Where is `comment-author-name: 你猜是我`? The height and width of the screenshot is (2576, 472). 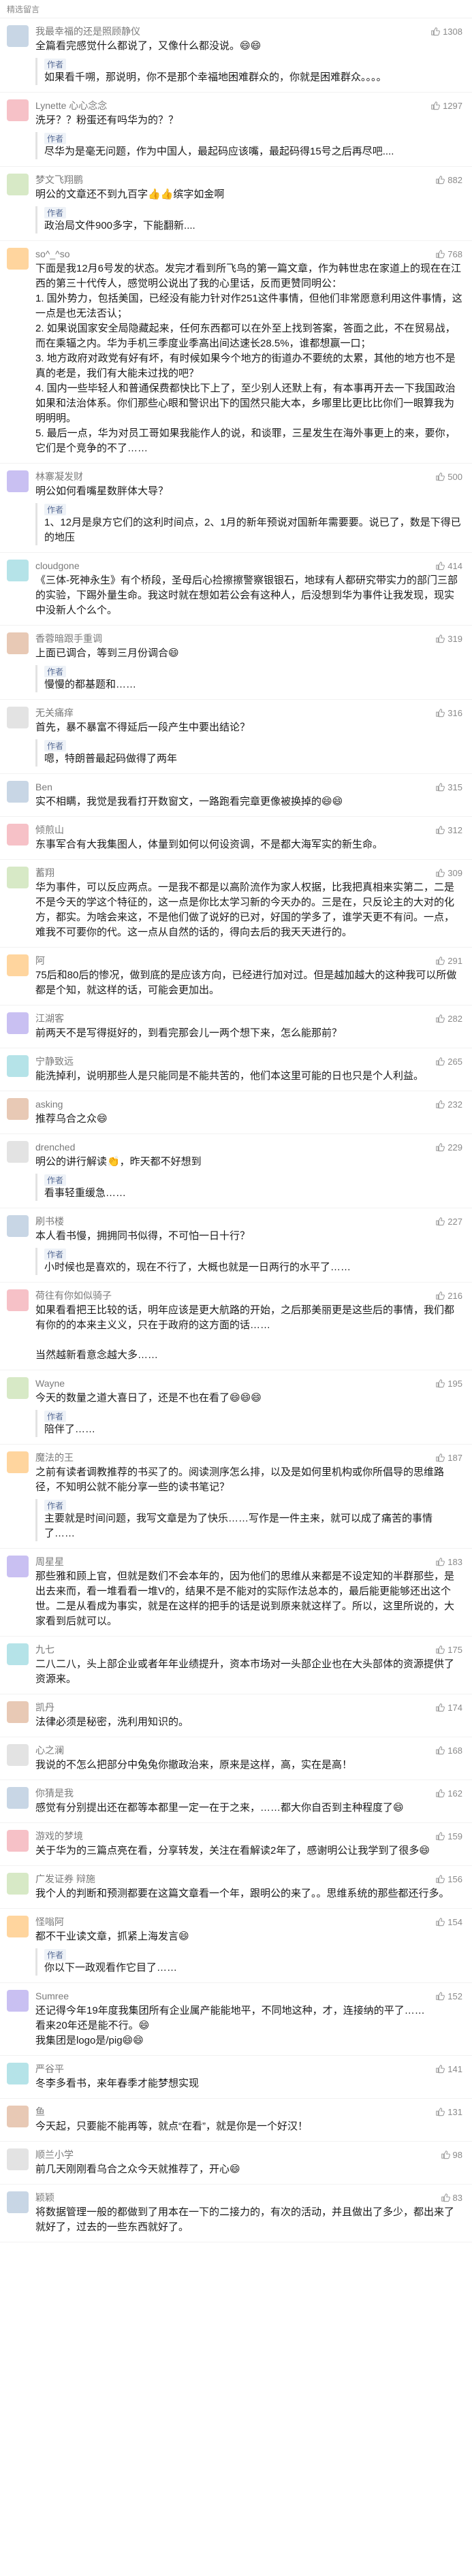 comment-author-name: 你猜是我 is located at coordinates (54, 1793).